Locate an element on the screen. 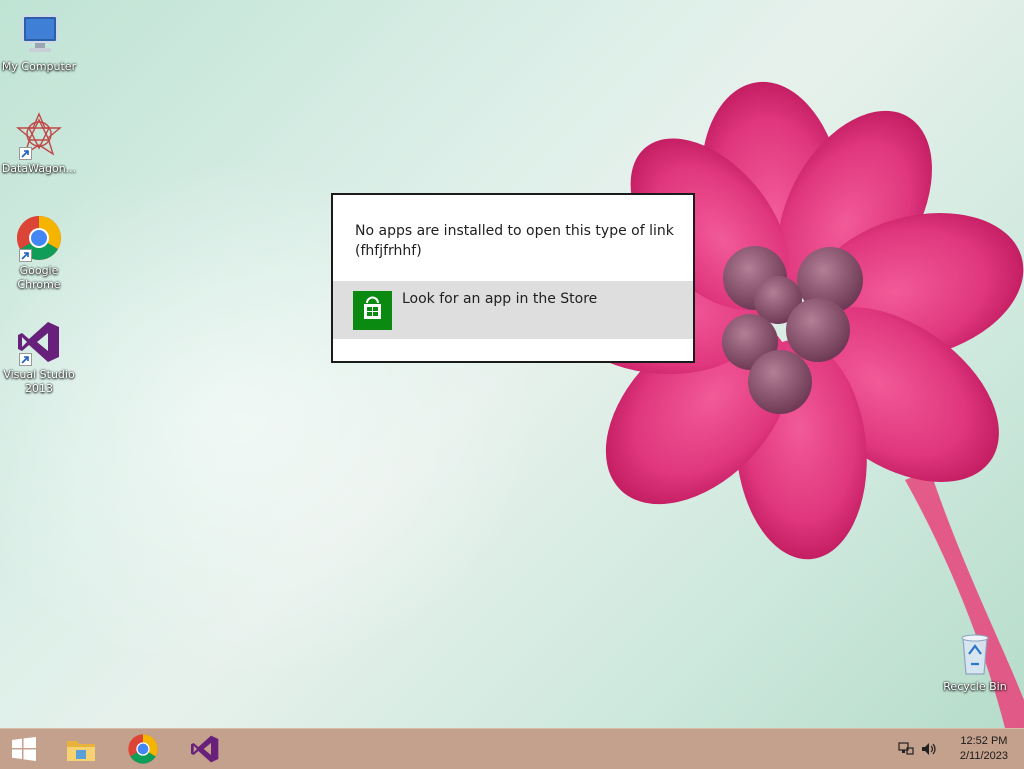 This screenshot has height=769, width=1024. visual-studio-taskbar-button is located at coordinates (205, 749).